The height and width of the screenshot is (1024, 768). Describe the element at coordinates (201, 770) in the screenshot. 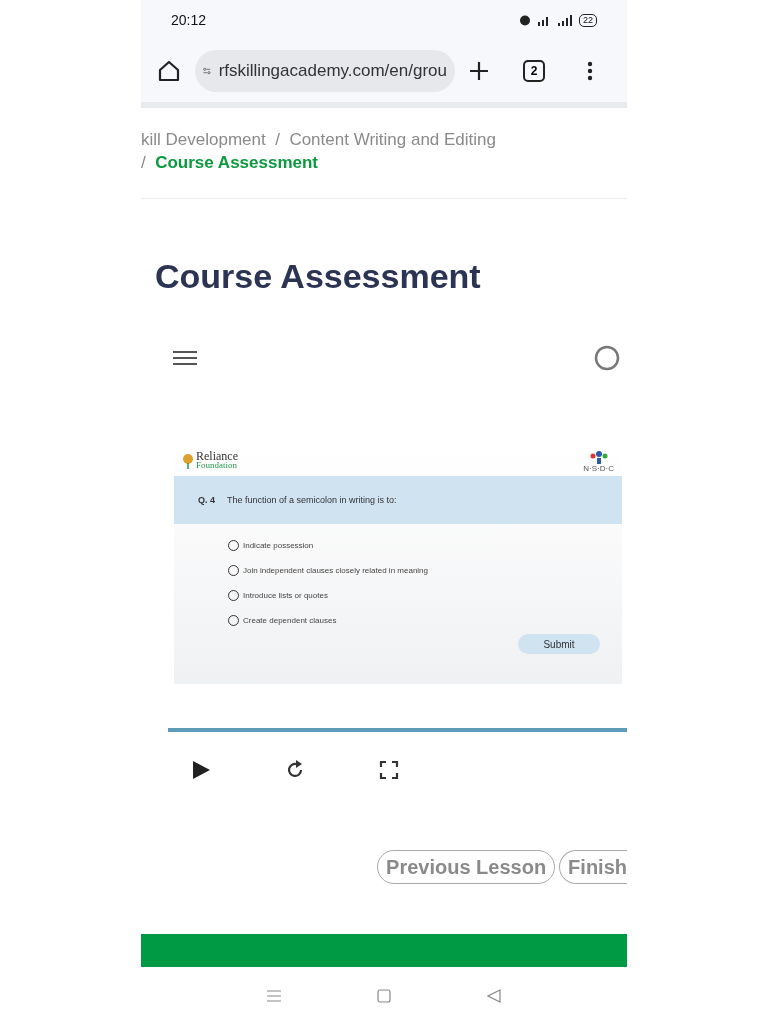

I see `play-icon` at that location.